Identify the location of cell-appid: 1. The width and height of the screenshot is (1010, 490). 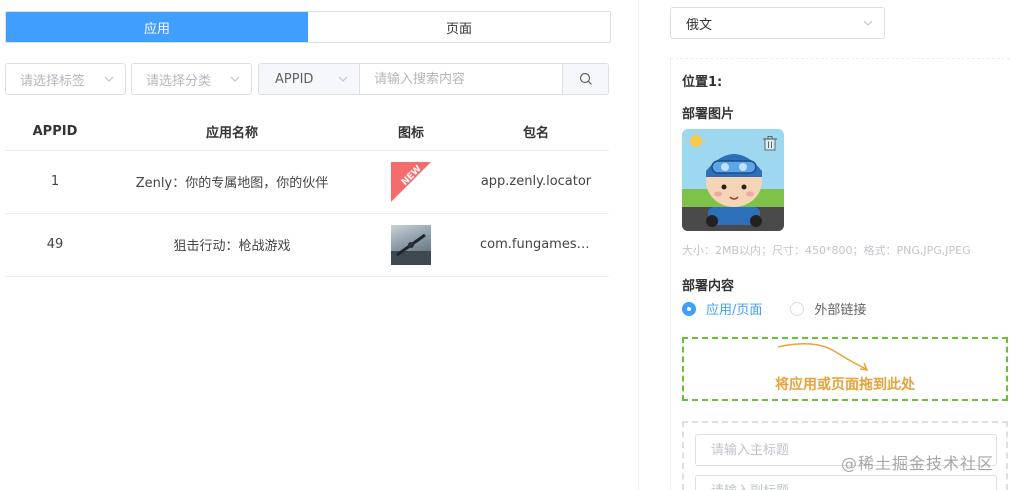
(55, 182).